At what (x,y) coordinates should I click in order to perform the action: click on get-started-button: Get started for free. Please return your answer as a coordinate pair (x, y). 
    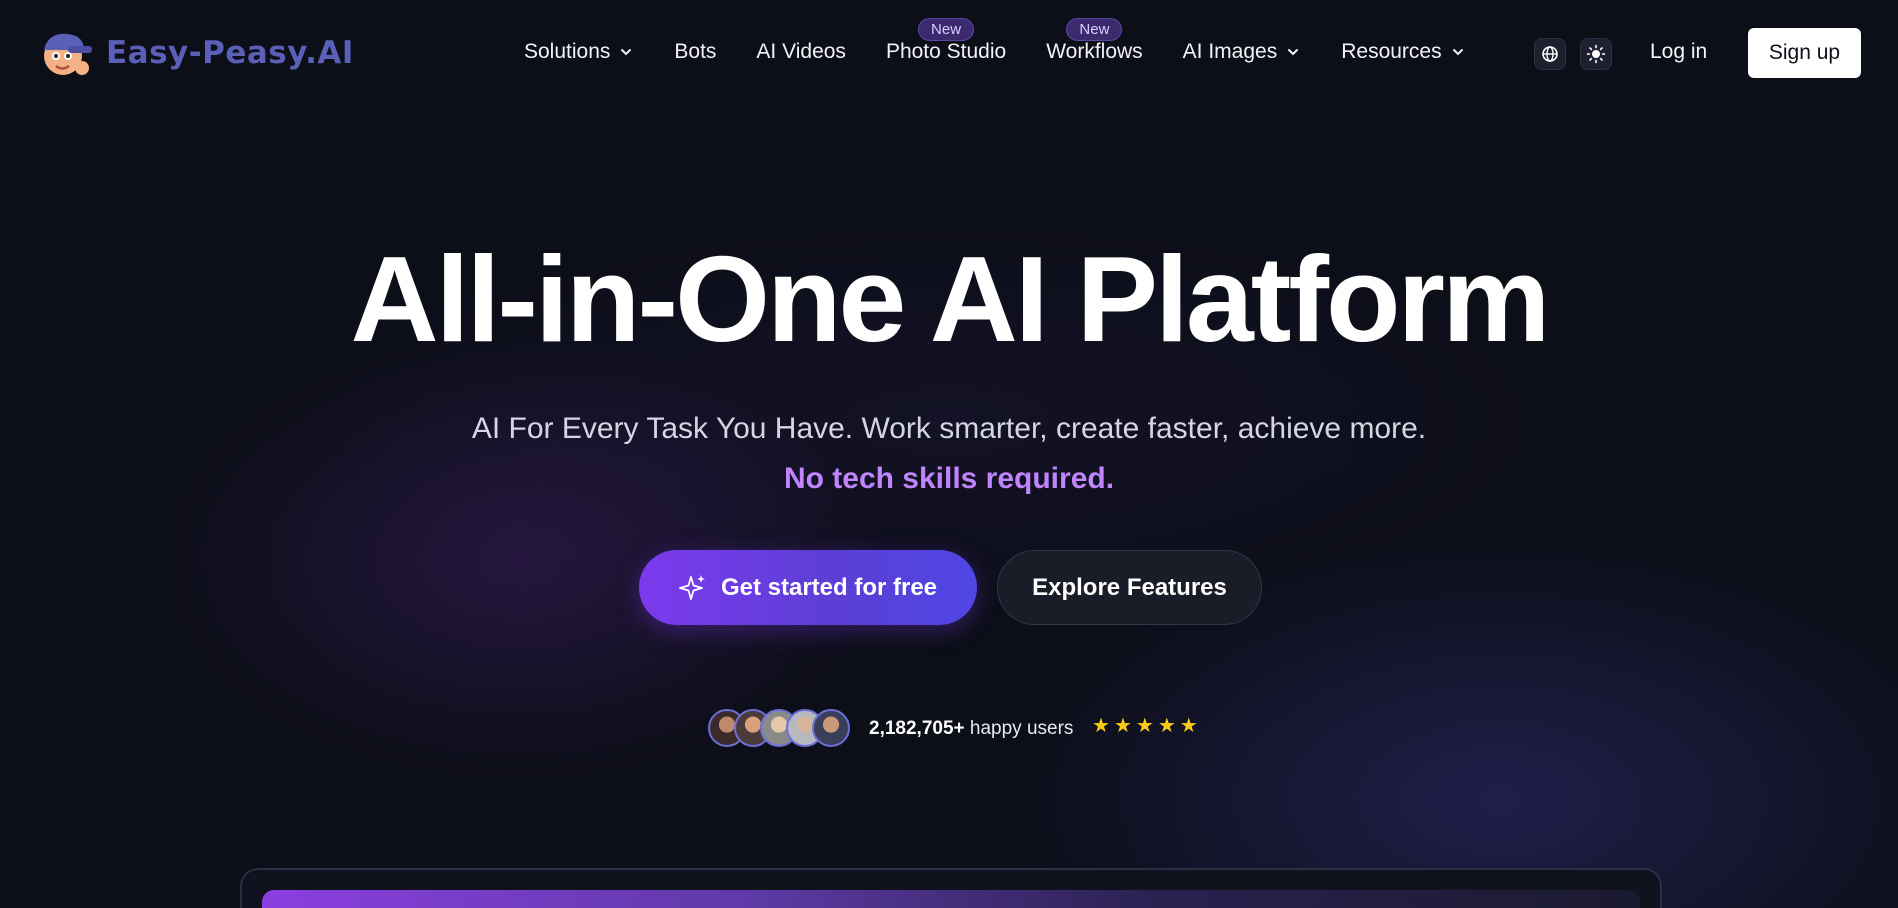
    Looking at the image, I should click on (808, 587).